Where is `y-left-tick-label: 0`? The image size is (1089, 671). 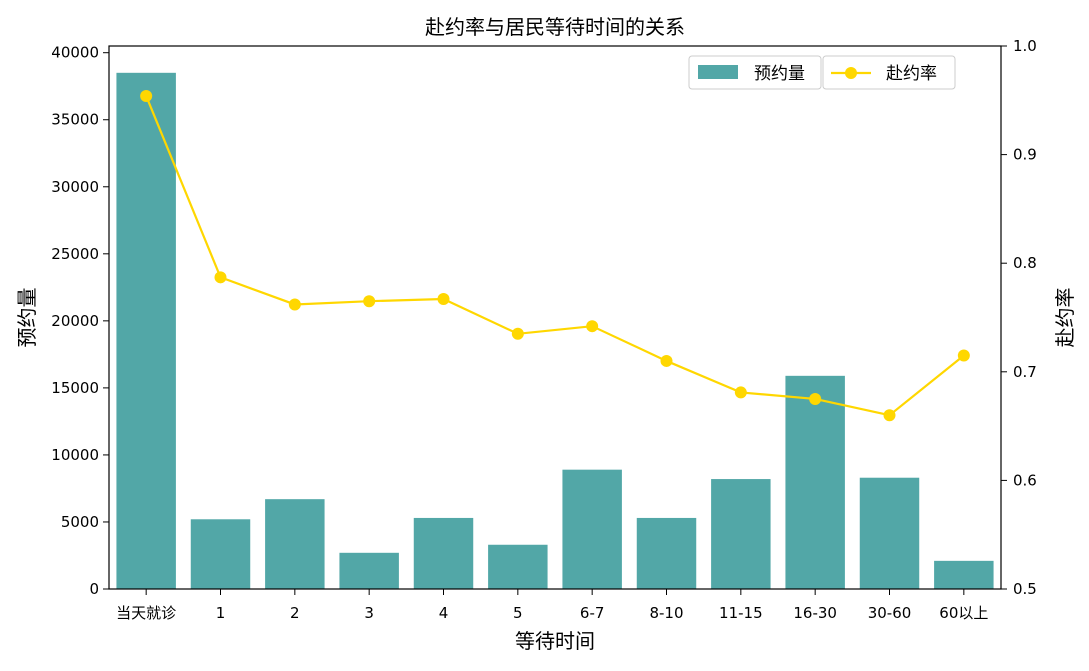 y-left-tick-label: 0 is located at coordinates (94, 589).